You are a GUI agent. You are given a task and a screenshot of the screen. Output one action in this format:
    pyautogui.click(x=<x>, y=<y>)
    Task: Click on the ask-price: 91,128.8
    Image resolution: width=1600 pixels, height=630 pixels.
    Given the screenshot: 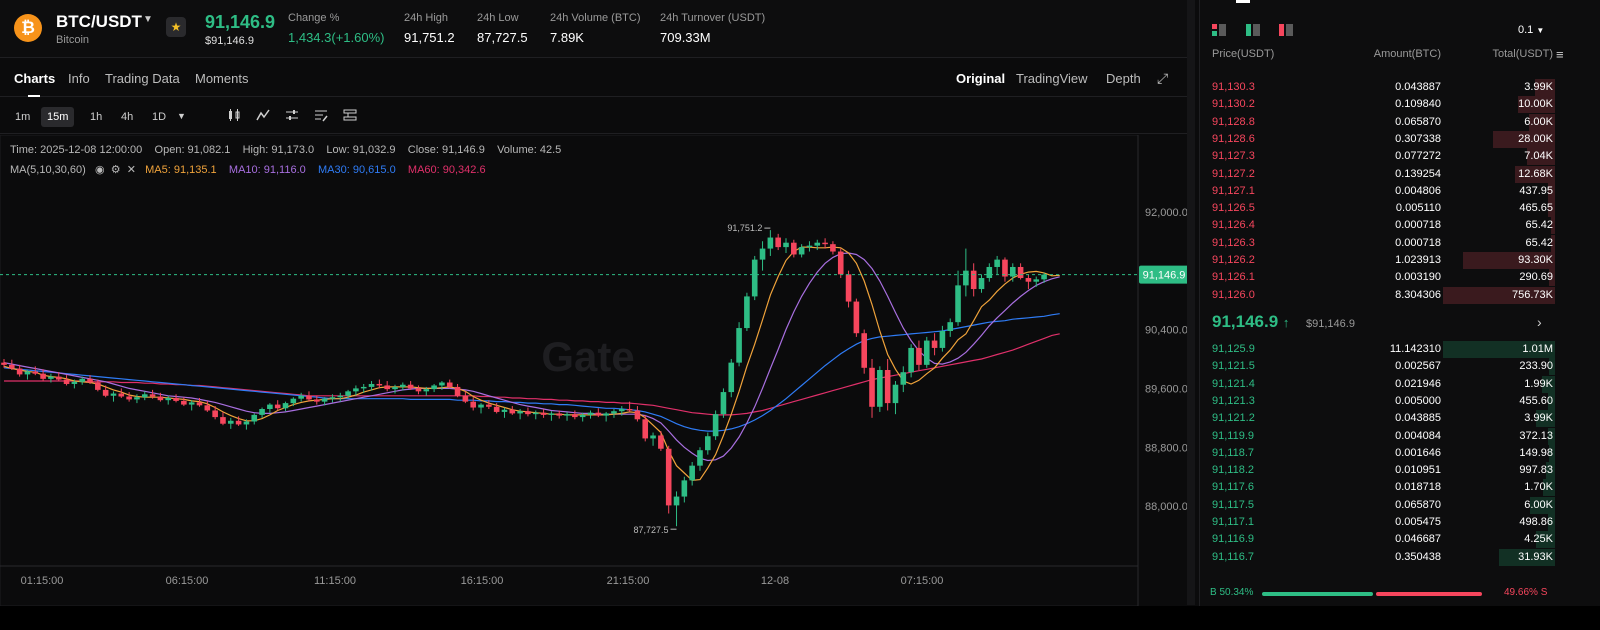 What is the action you would take?
    pyautogui.click(x=1233, y=121)
    